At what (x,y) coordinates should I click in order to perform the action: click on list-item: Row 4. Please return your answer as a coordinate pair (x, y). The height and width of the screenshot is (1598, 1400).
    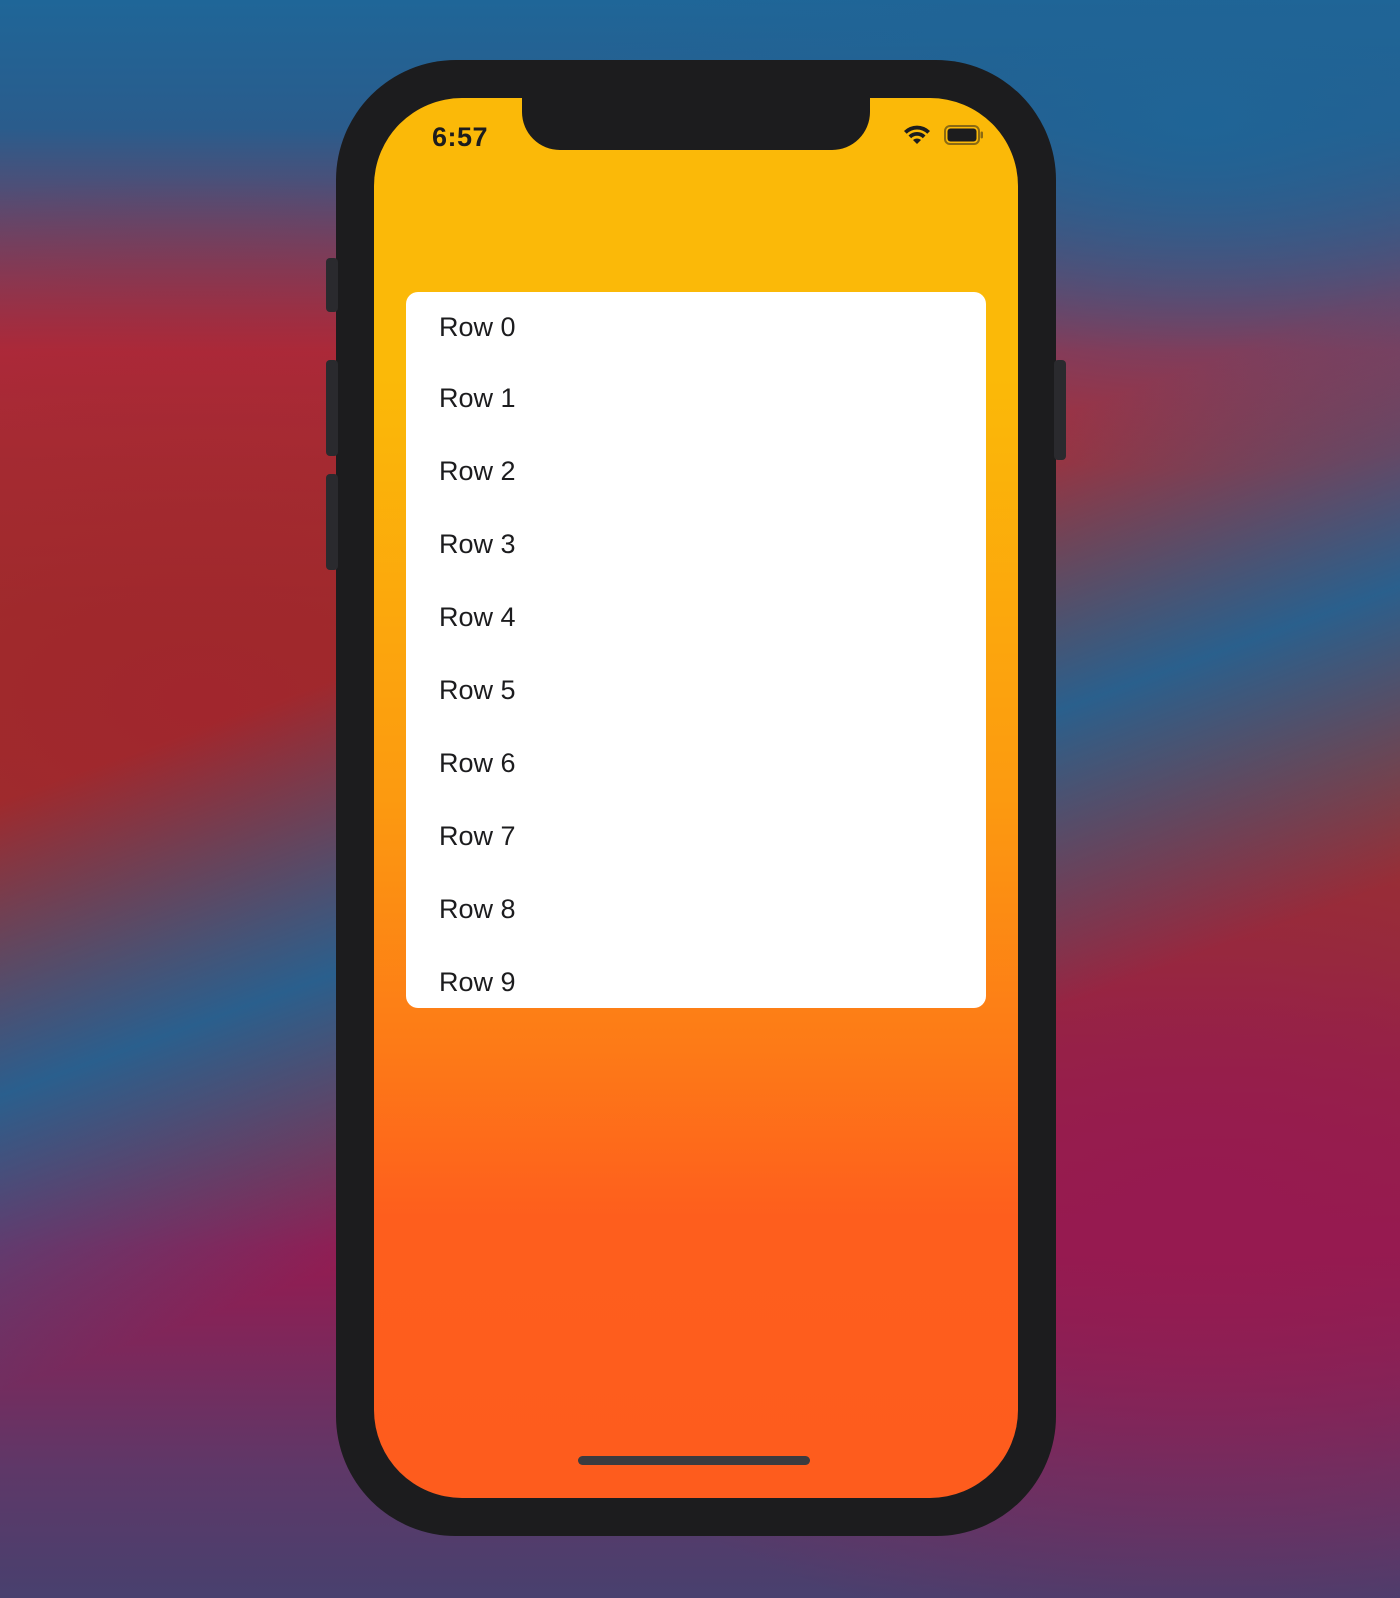
    Looking at the image, I should click on (696, 617).